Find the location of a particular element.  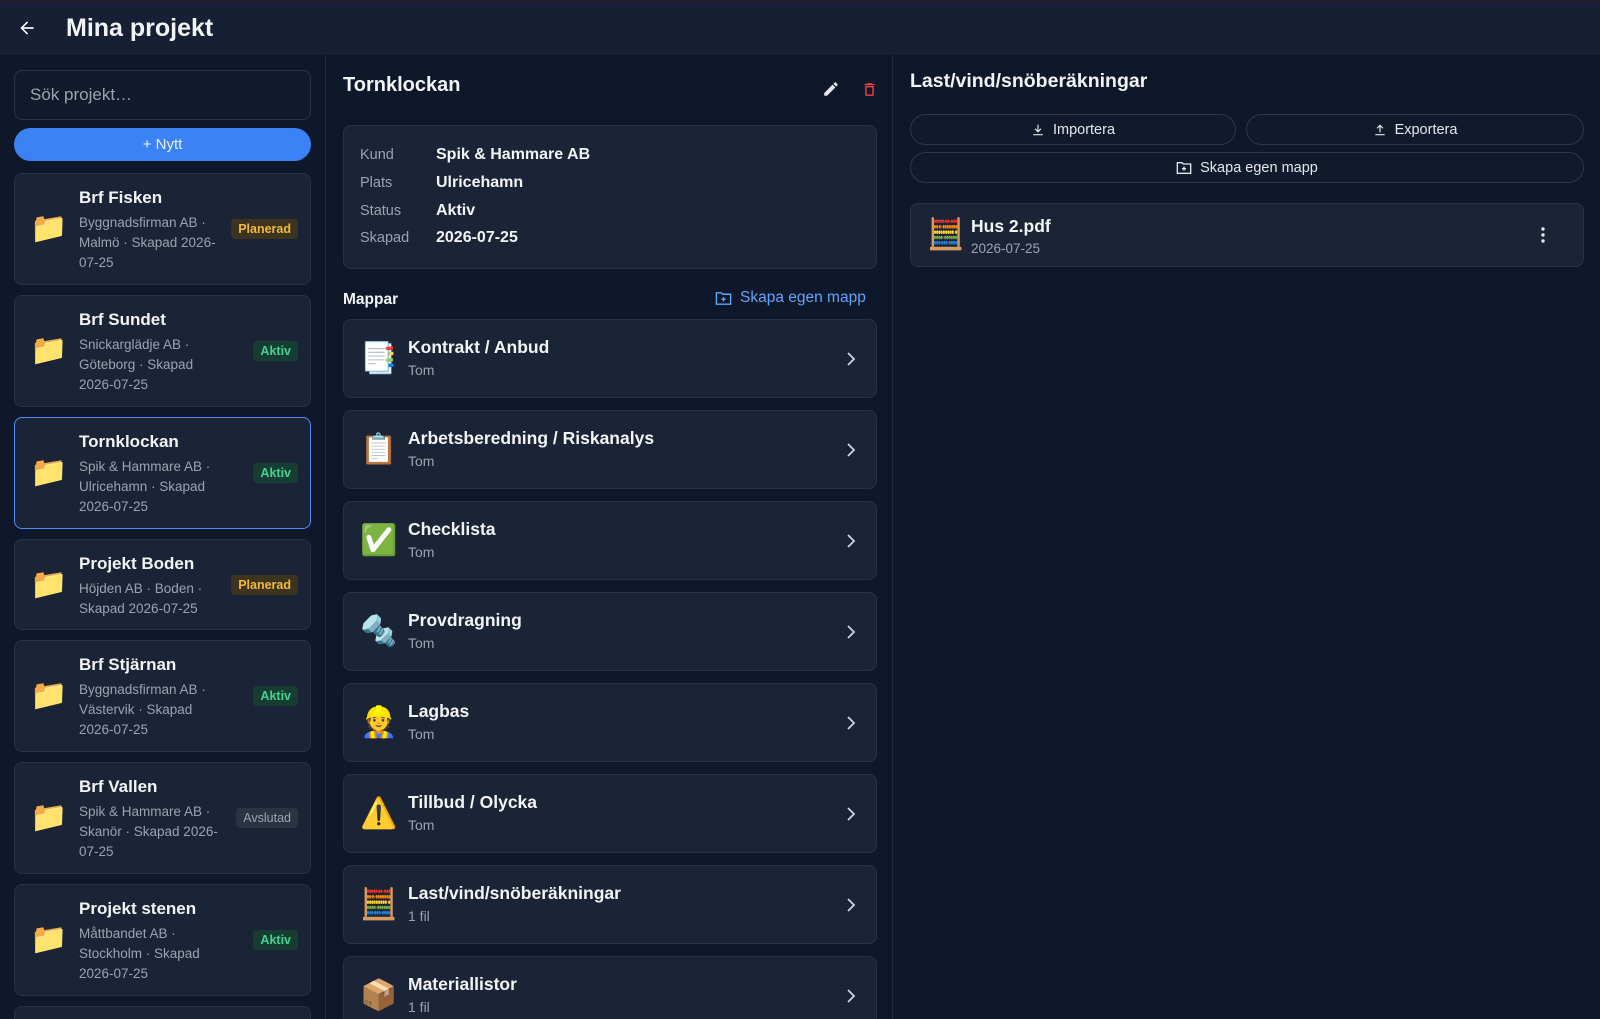

top-bar: Mina projekt is located at coordinates (800, 27).